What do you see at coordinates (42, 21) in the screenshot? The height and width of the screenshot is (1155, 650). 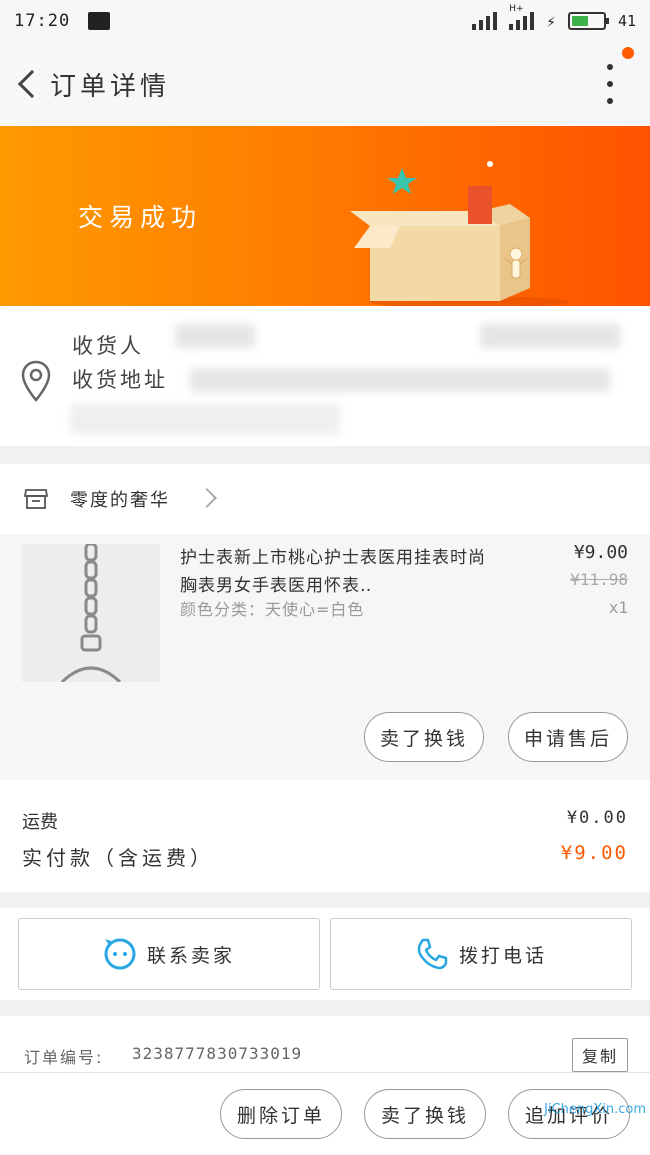 I see `status-time: 17:20` at bounding box center [42, 21].